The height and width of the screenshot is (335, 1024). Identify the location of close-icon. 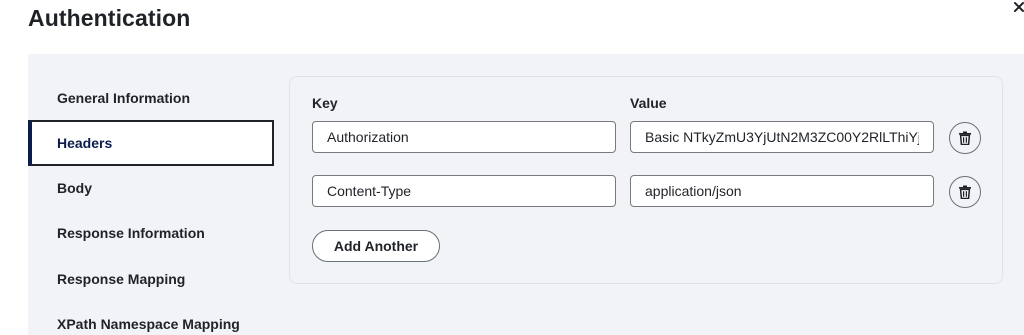
(1018, 7).